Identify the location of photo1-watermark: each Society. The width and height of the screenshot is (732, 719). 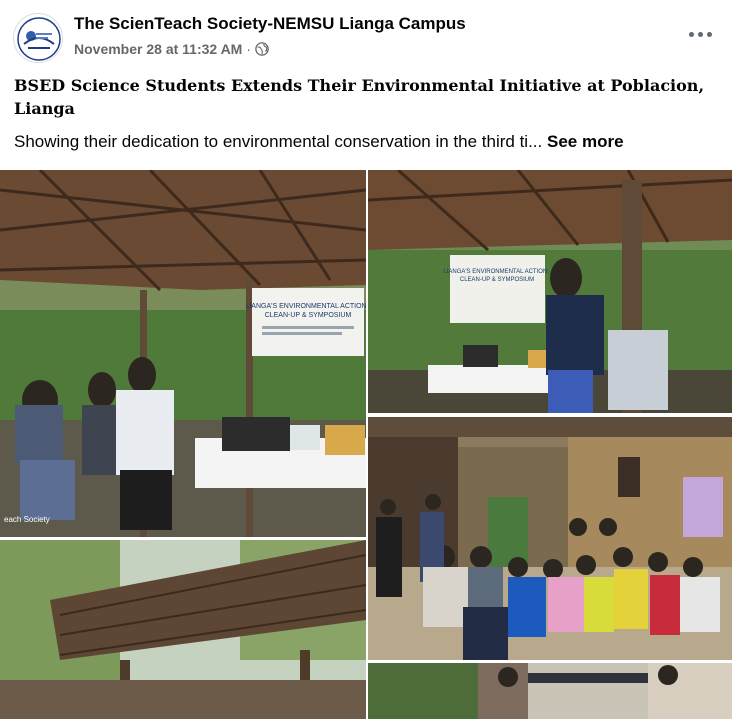
(27, 519).